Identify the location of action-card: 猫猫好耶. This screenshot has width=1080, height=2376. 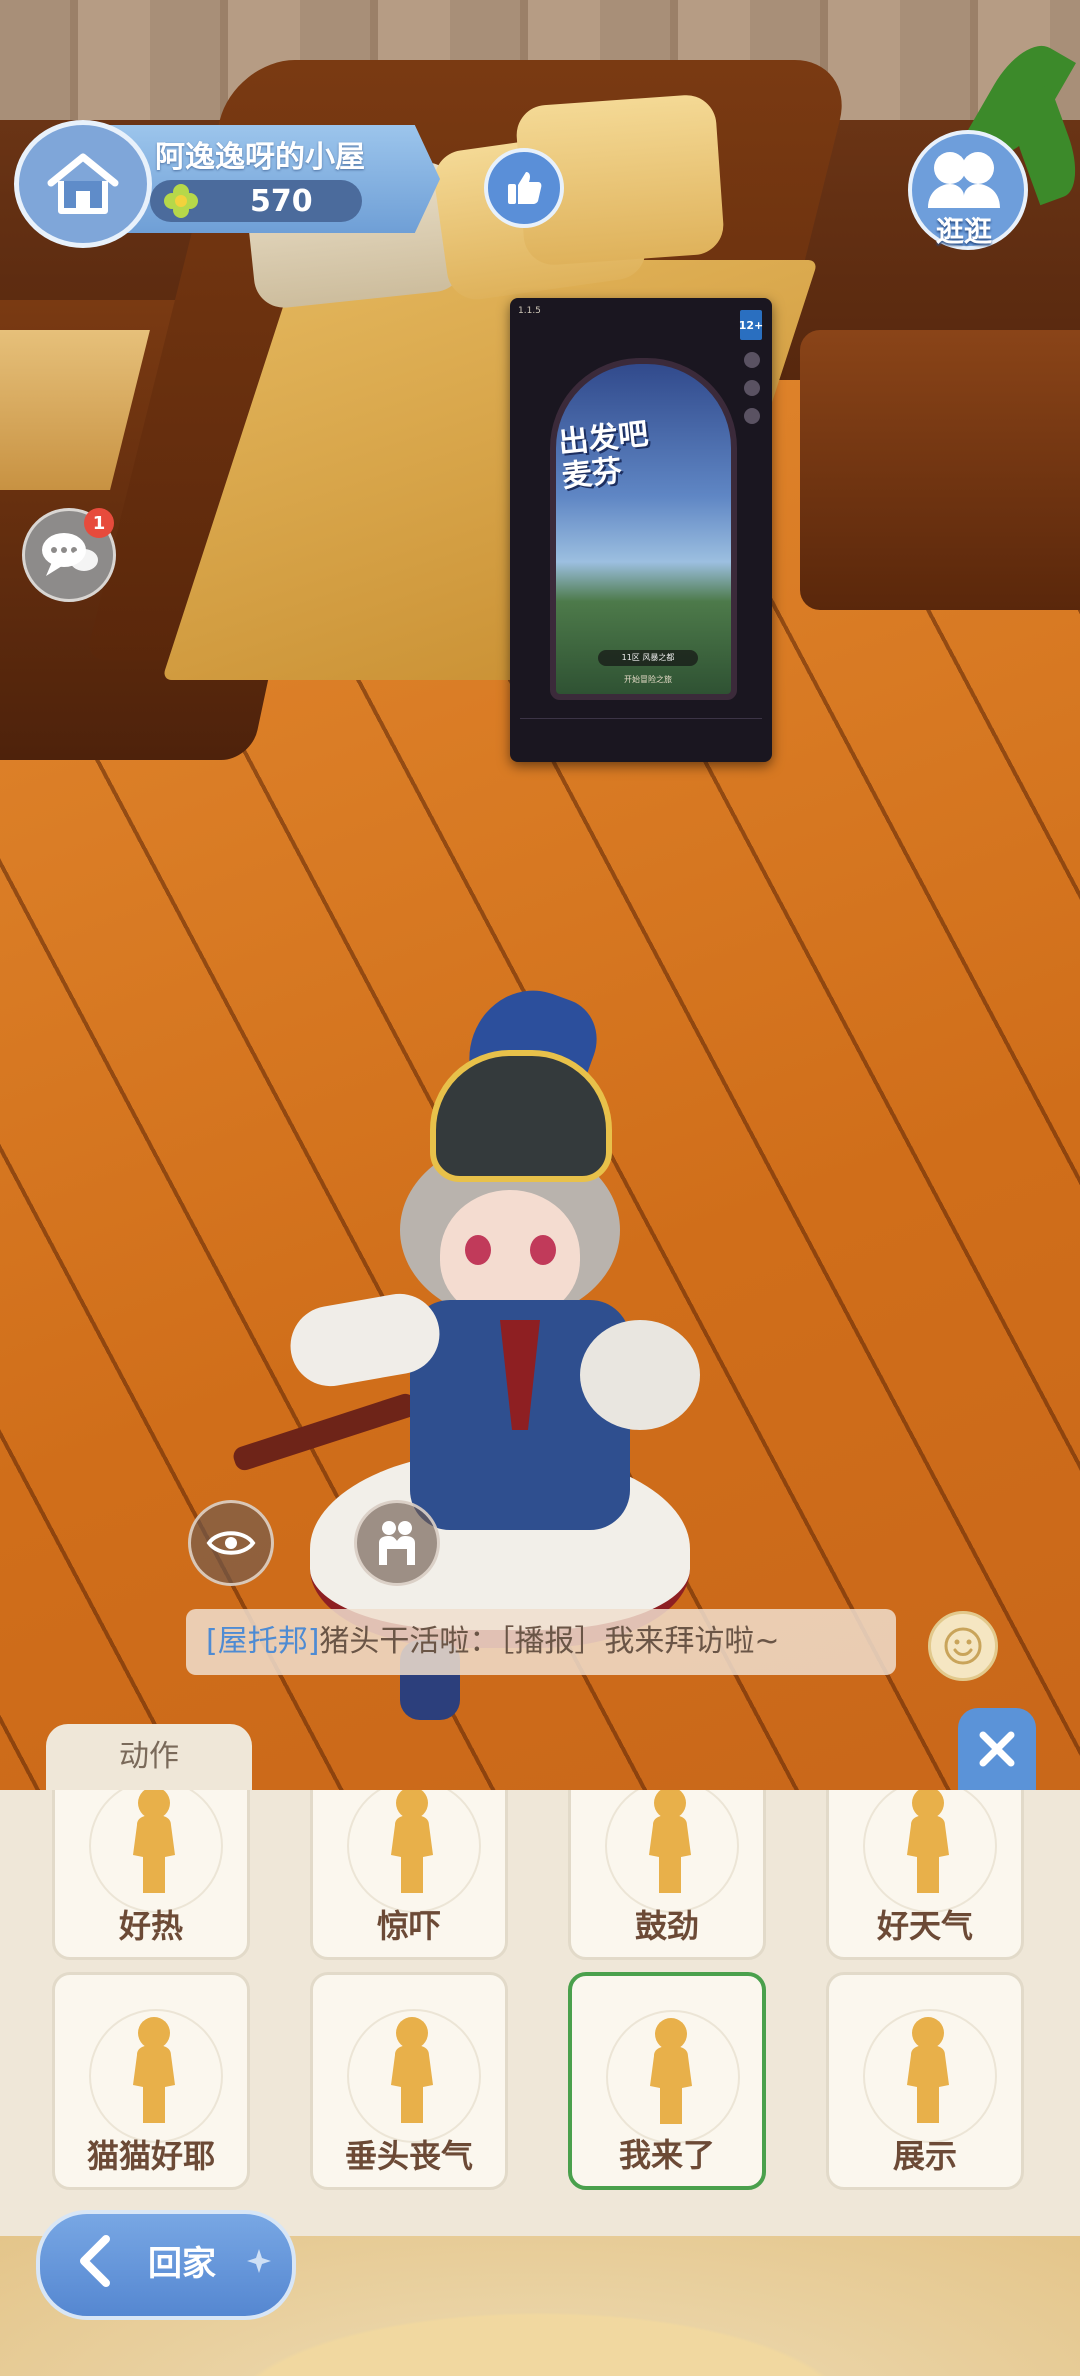
(151, 2081).